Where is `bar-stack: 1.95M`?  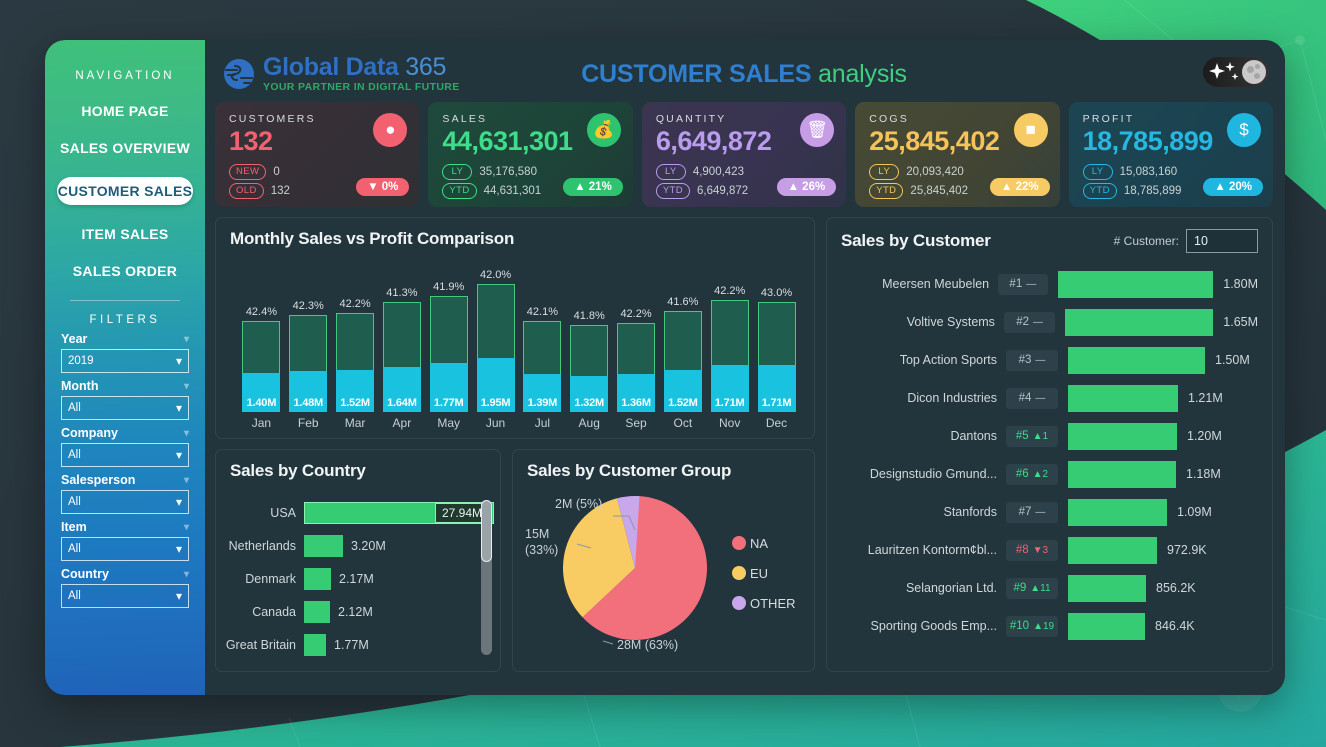
bar-stack: 1.95M is located at coordinates (495, 348).